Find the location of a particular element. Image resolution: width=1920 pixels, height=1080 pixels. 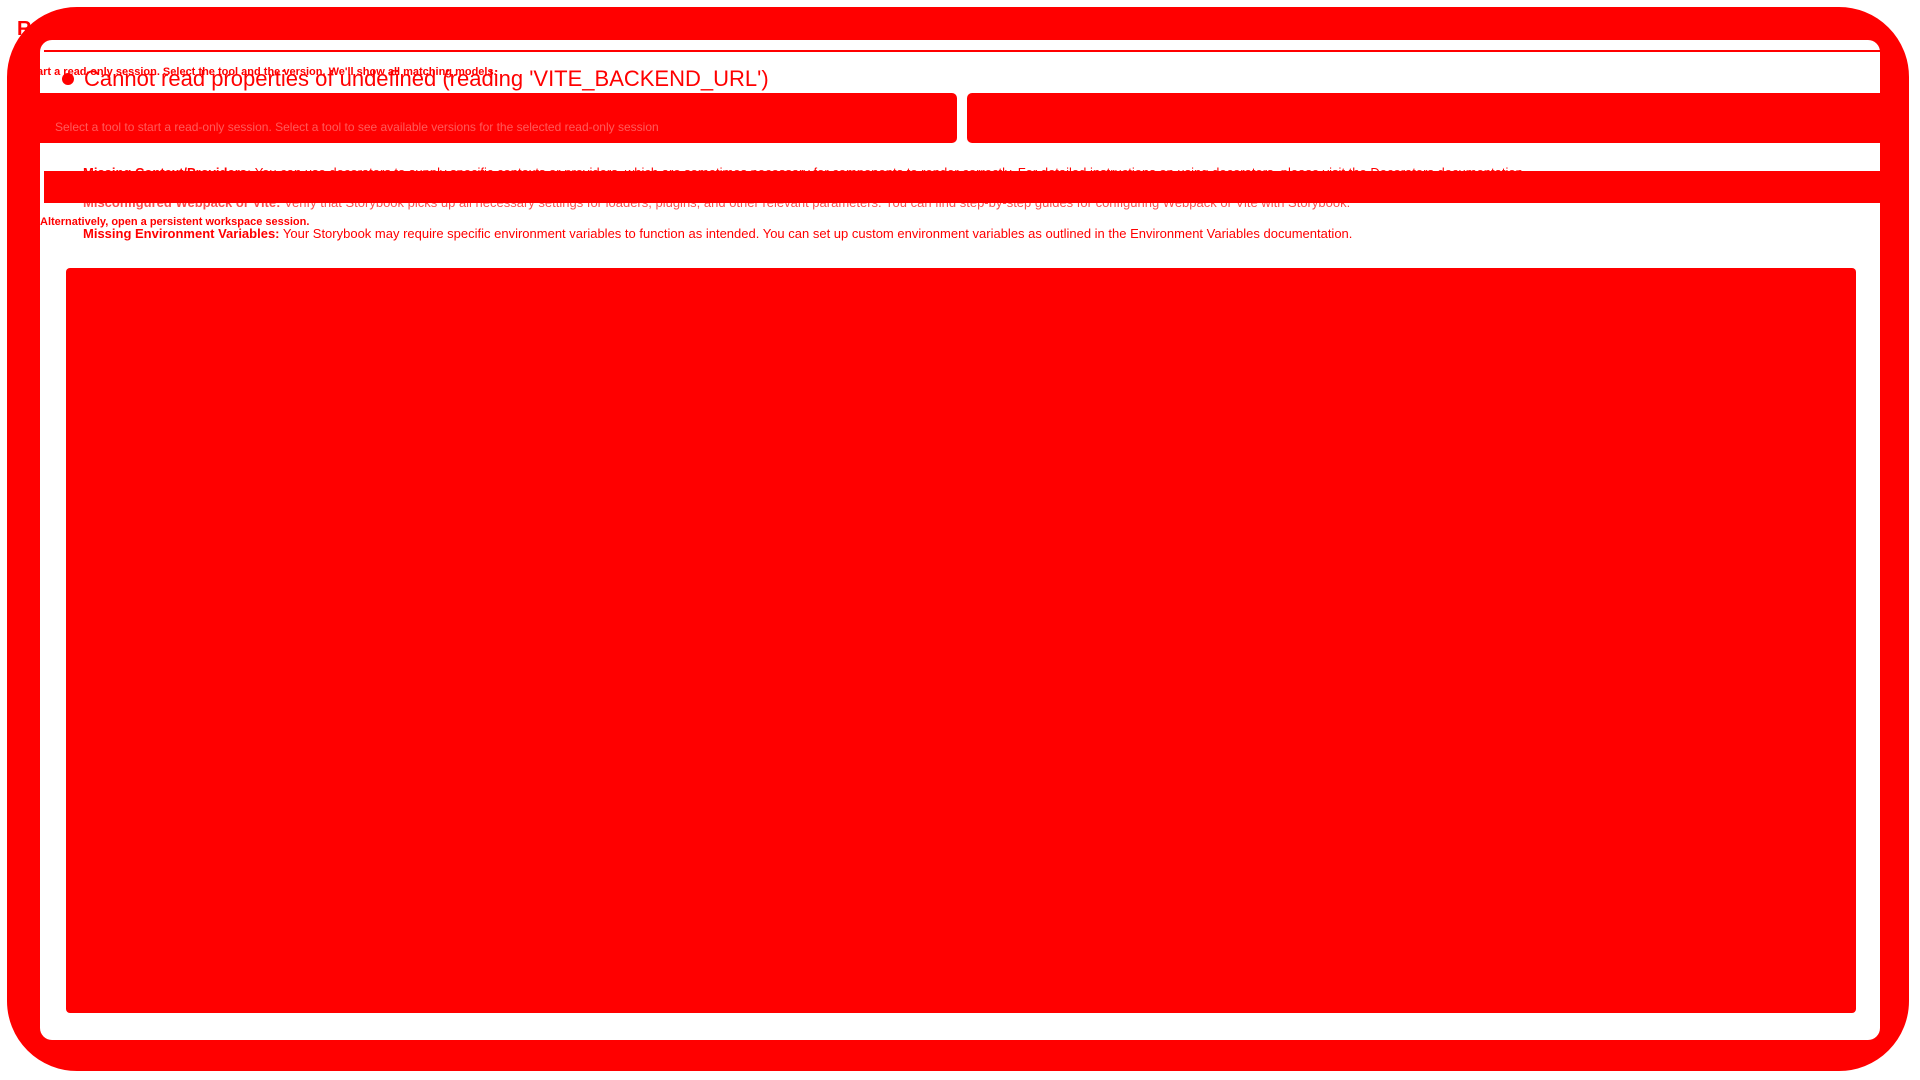

doc-config-label: Misconfigured Webpack or Vite: is located at coordinates (182, 202).